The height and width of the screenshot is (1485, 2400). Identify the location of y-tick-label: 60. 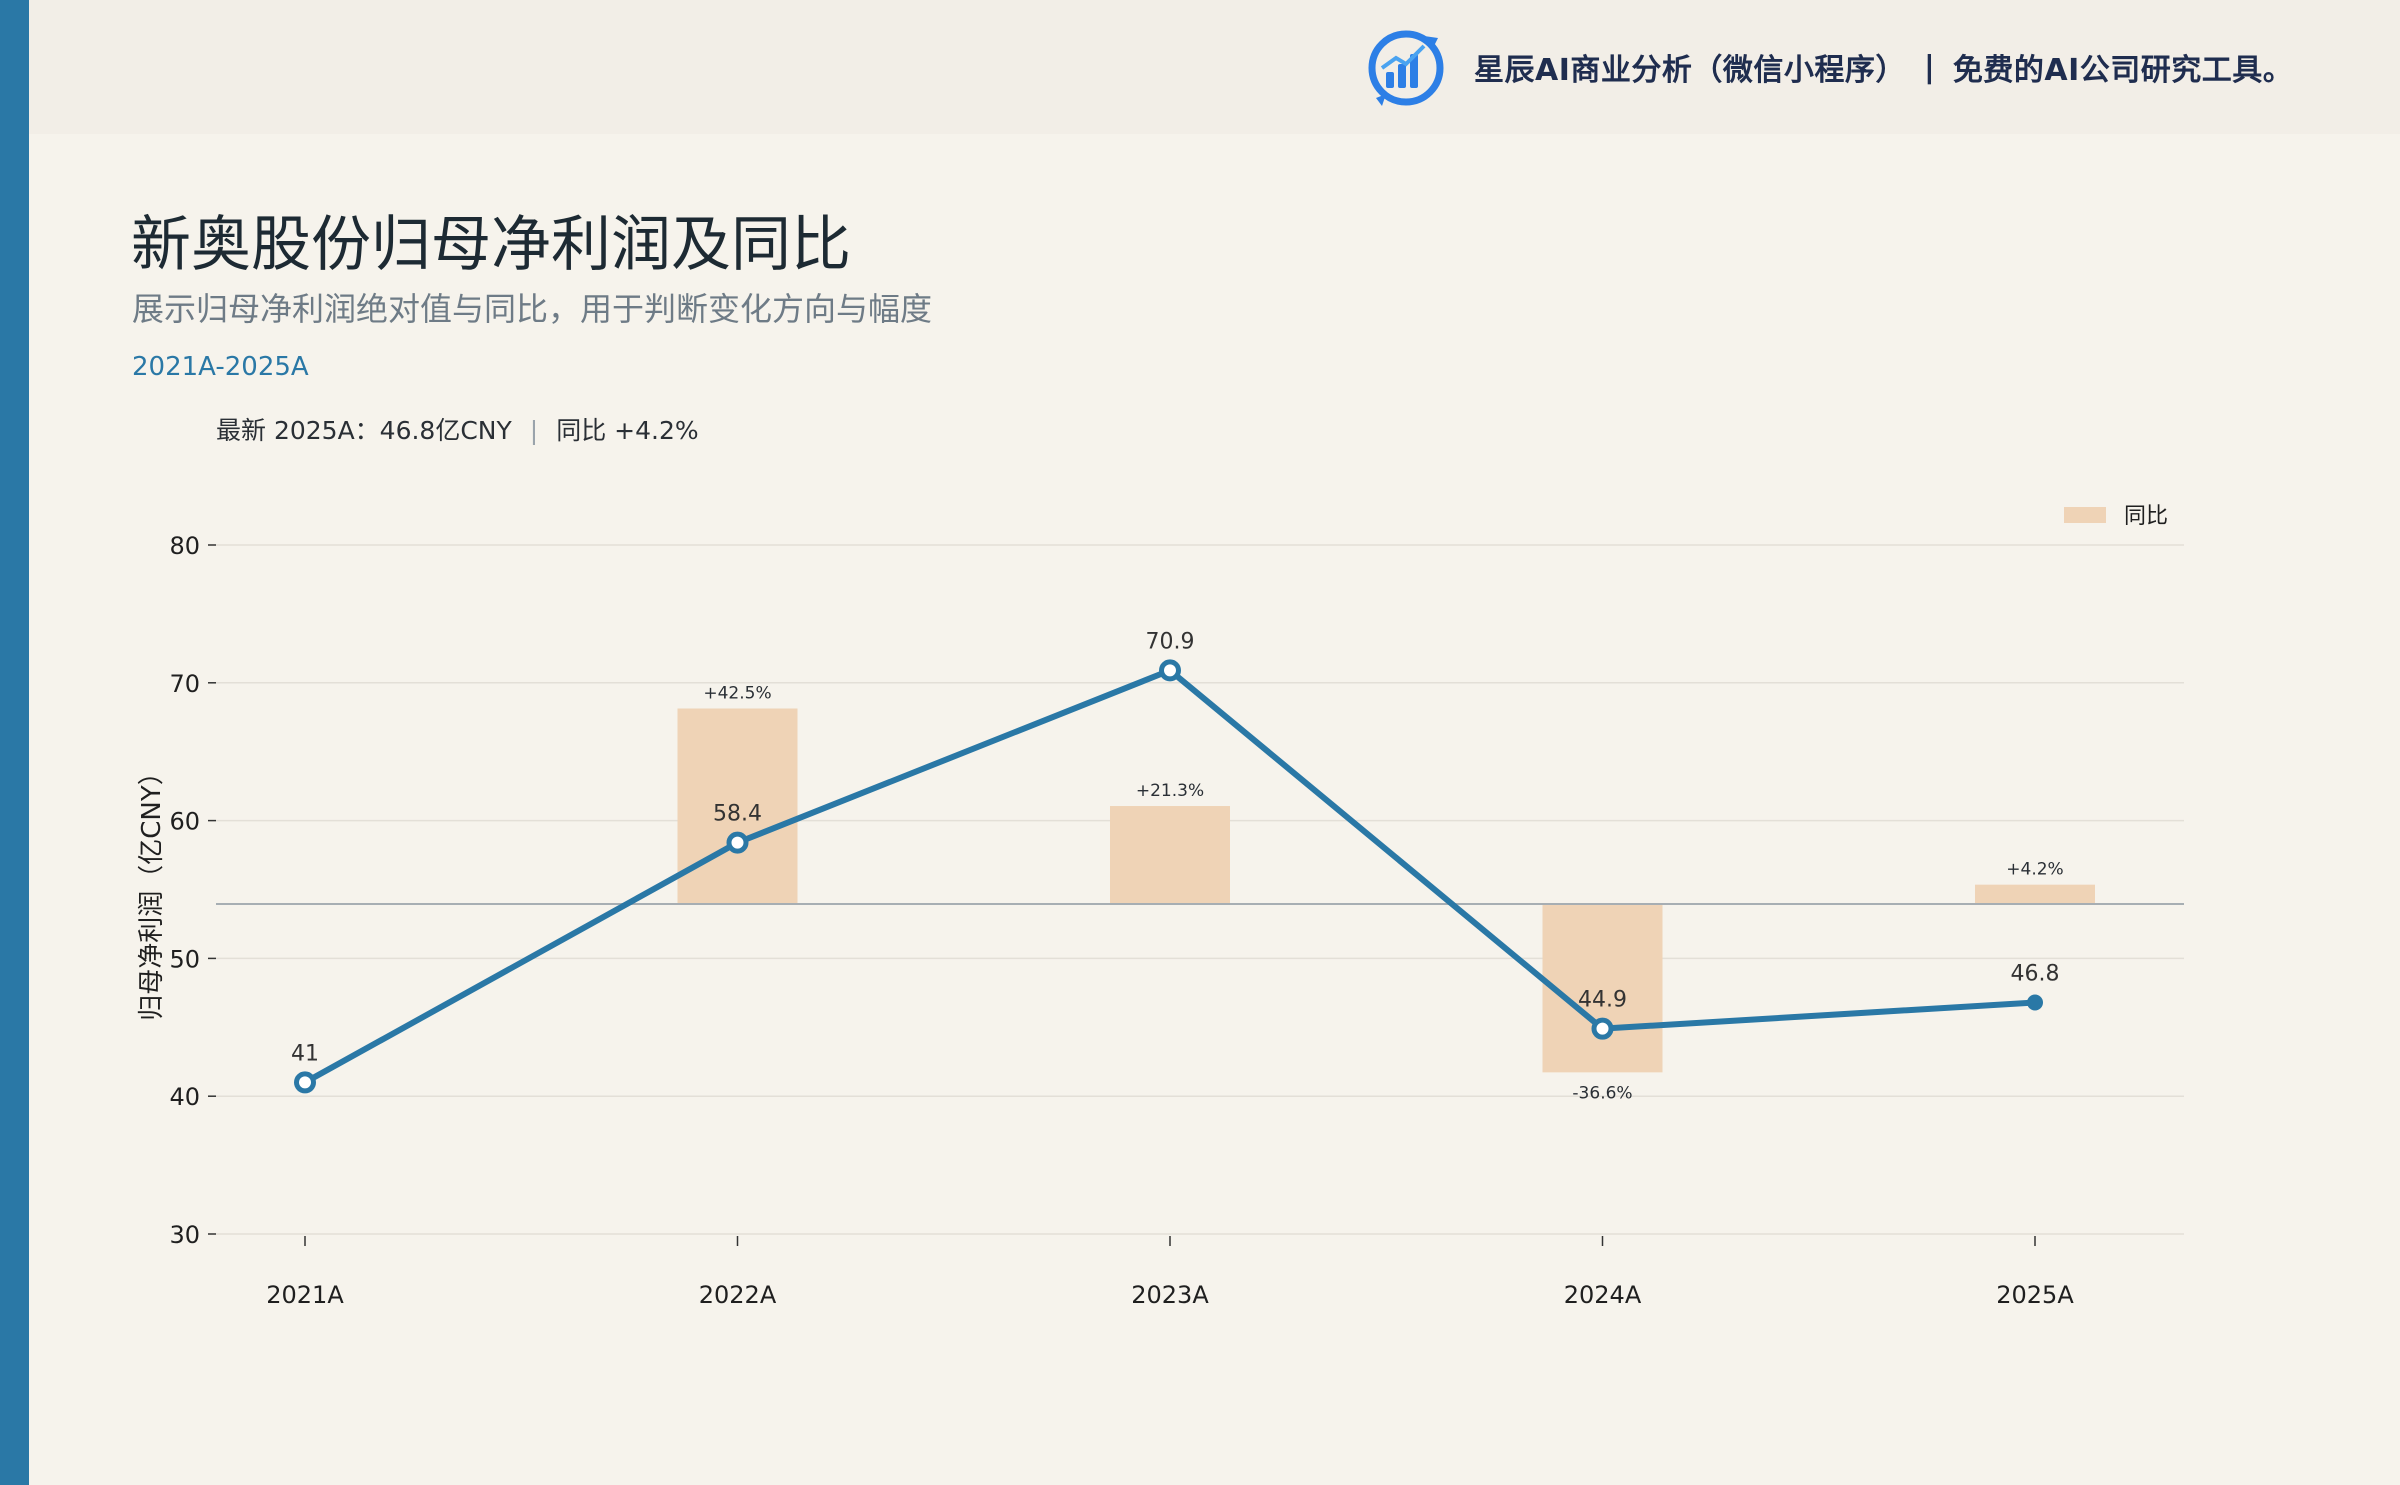
(184, 822).